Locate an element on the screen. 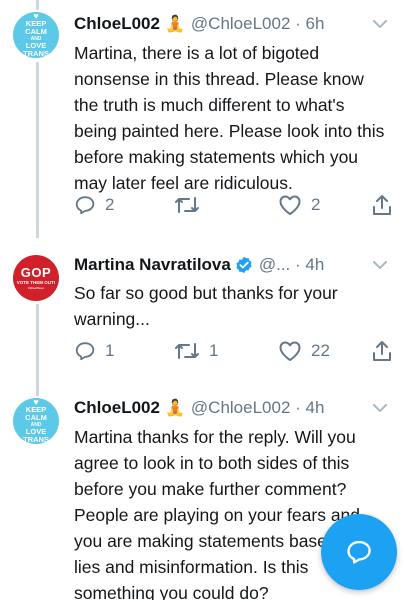 This screenshot has width=403, height=600. avatar: GOP VOTE THEM OUT! #BlueWave is located at coordinates (36, 278).